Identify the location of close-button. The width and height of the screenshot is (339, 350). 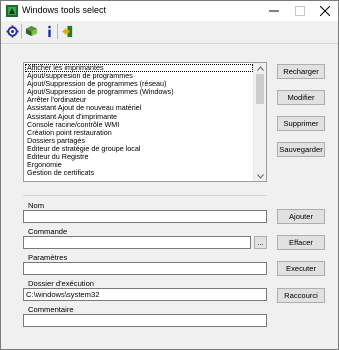
(325, 11).